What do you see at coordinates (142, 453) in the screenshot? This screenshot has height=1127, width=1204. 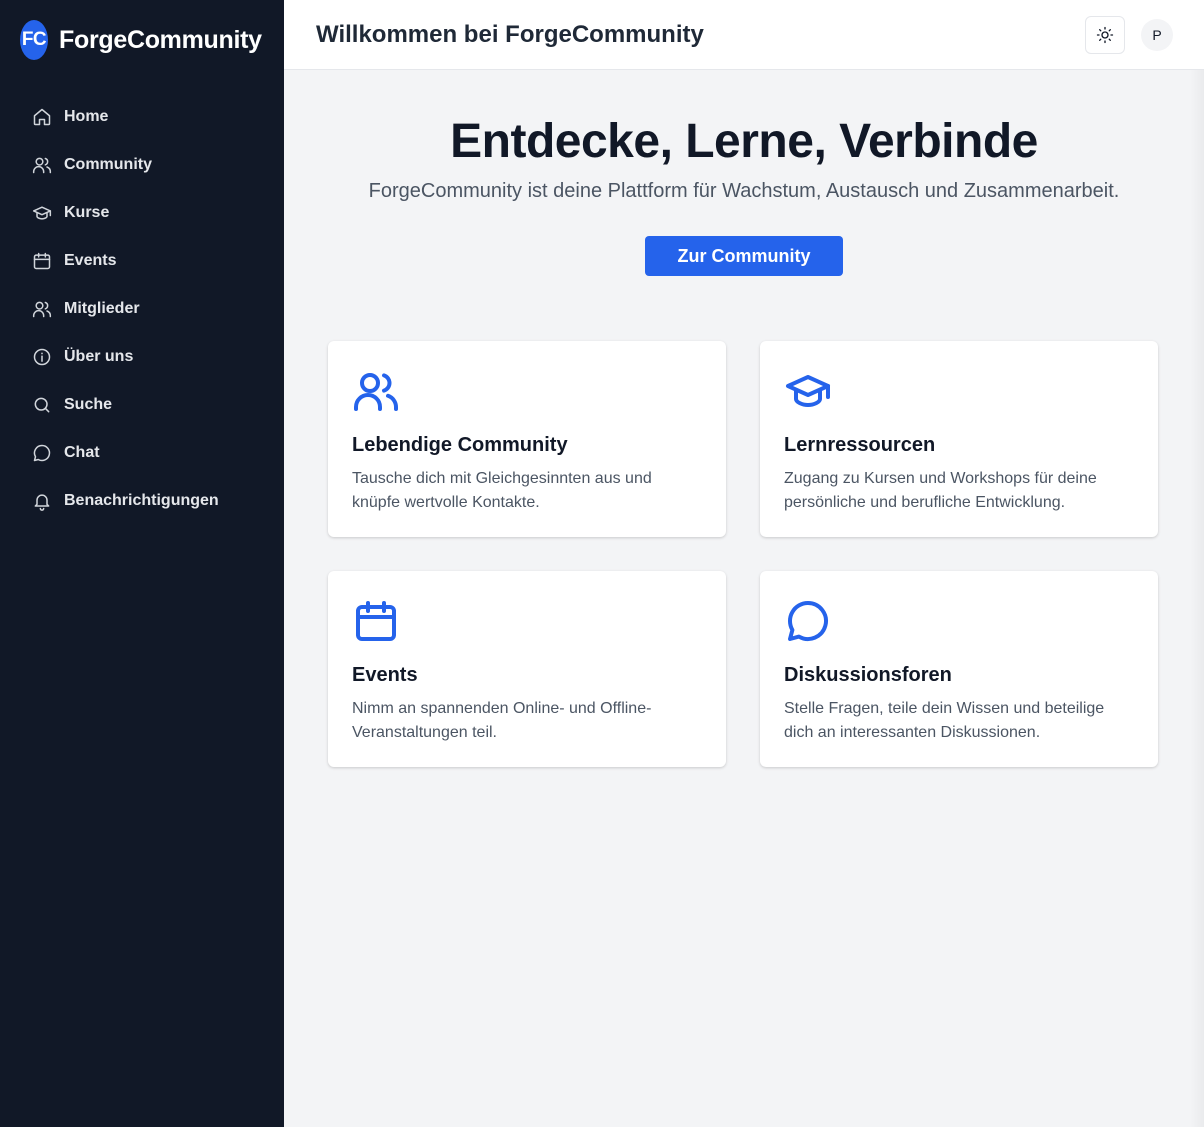 I see `sidebar-item-chat: Chat` at bounding box center [142, 453].